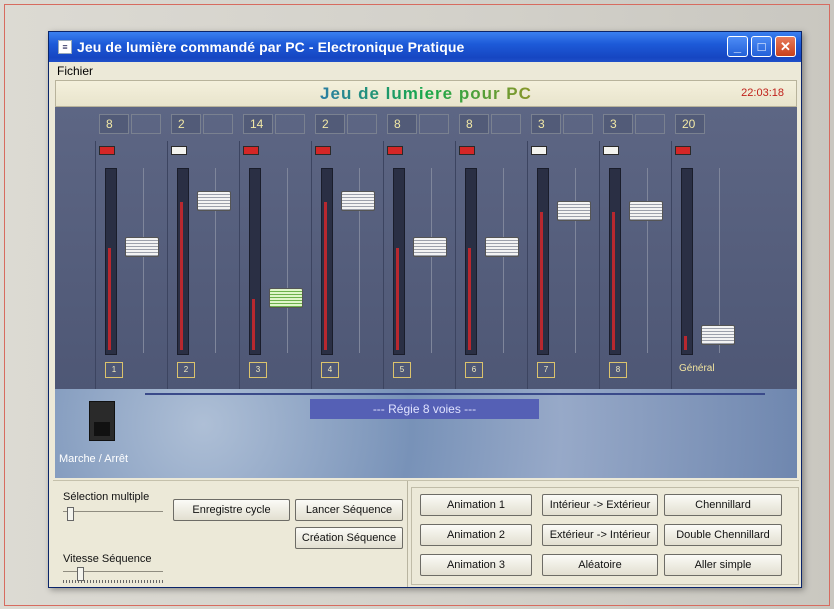 This screenshot has width=834, height=609. Describe the element at coordinates (402, 370) in the screenshot. I see `channel-label: 5` at that location.